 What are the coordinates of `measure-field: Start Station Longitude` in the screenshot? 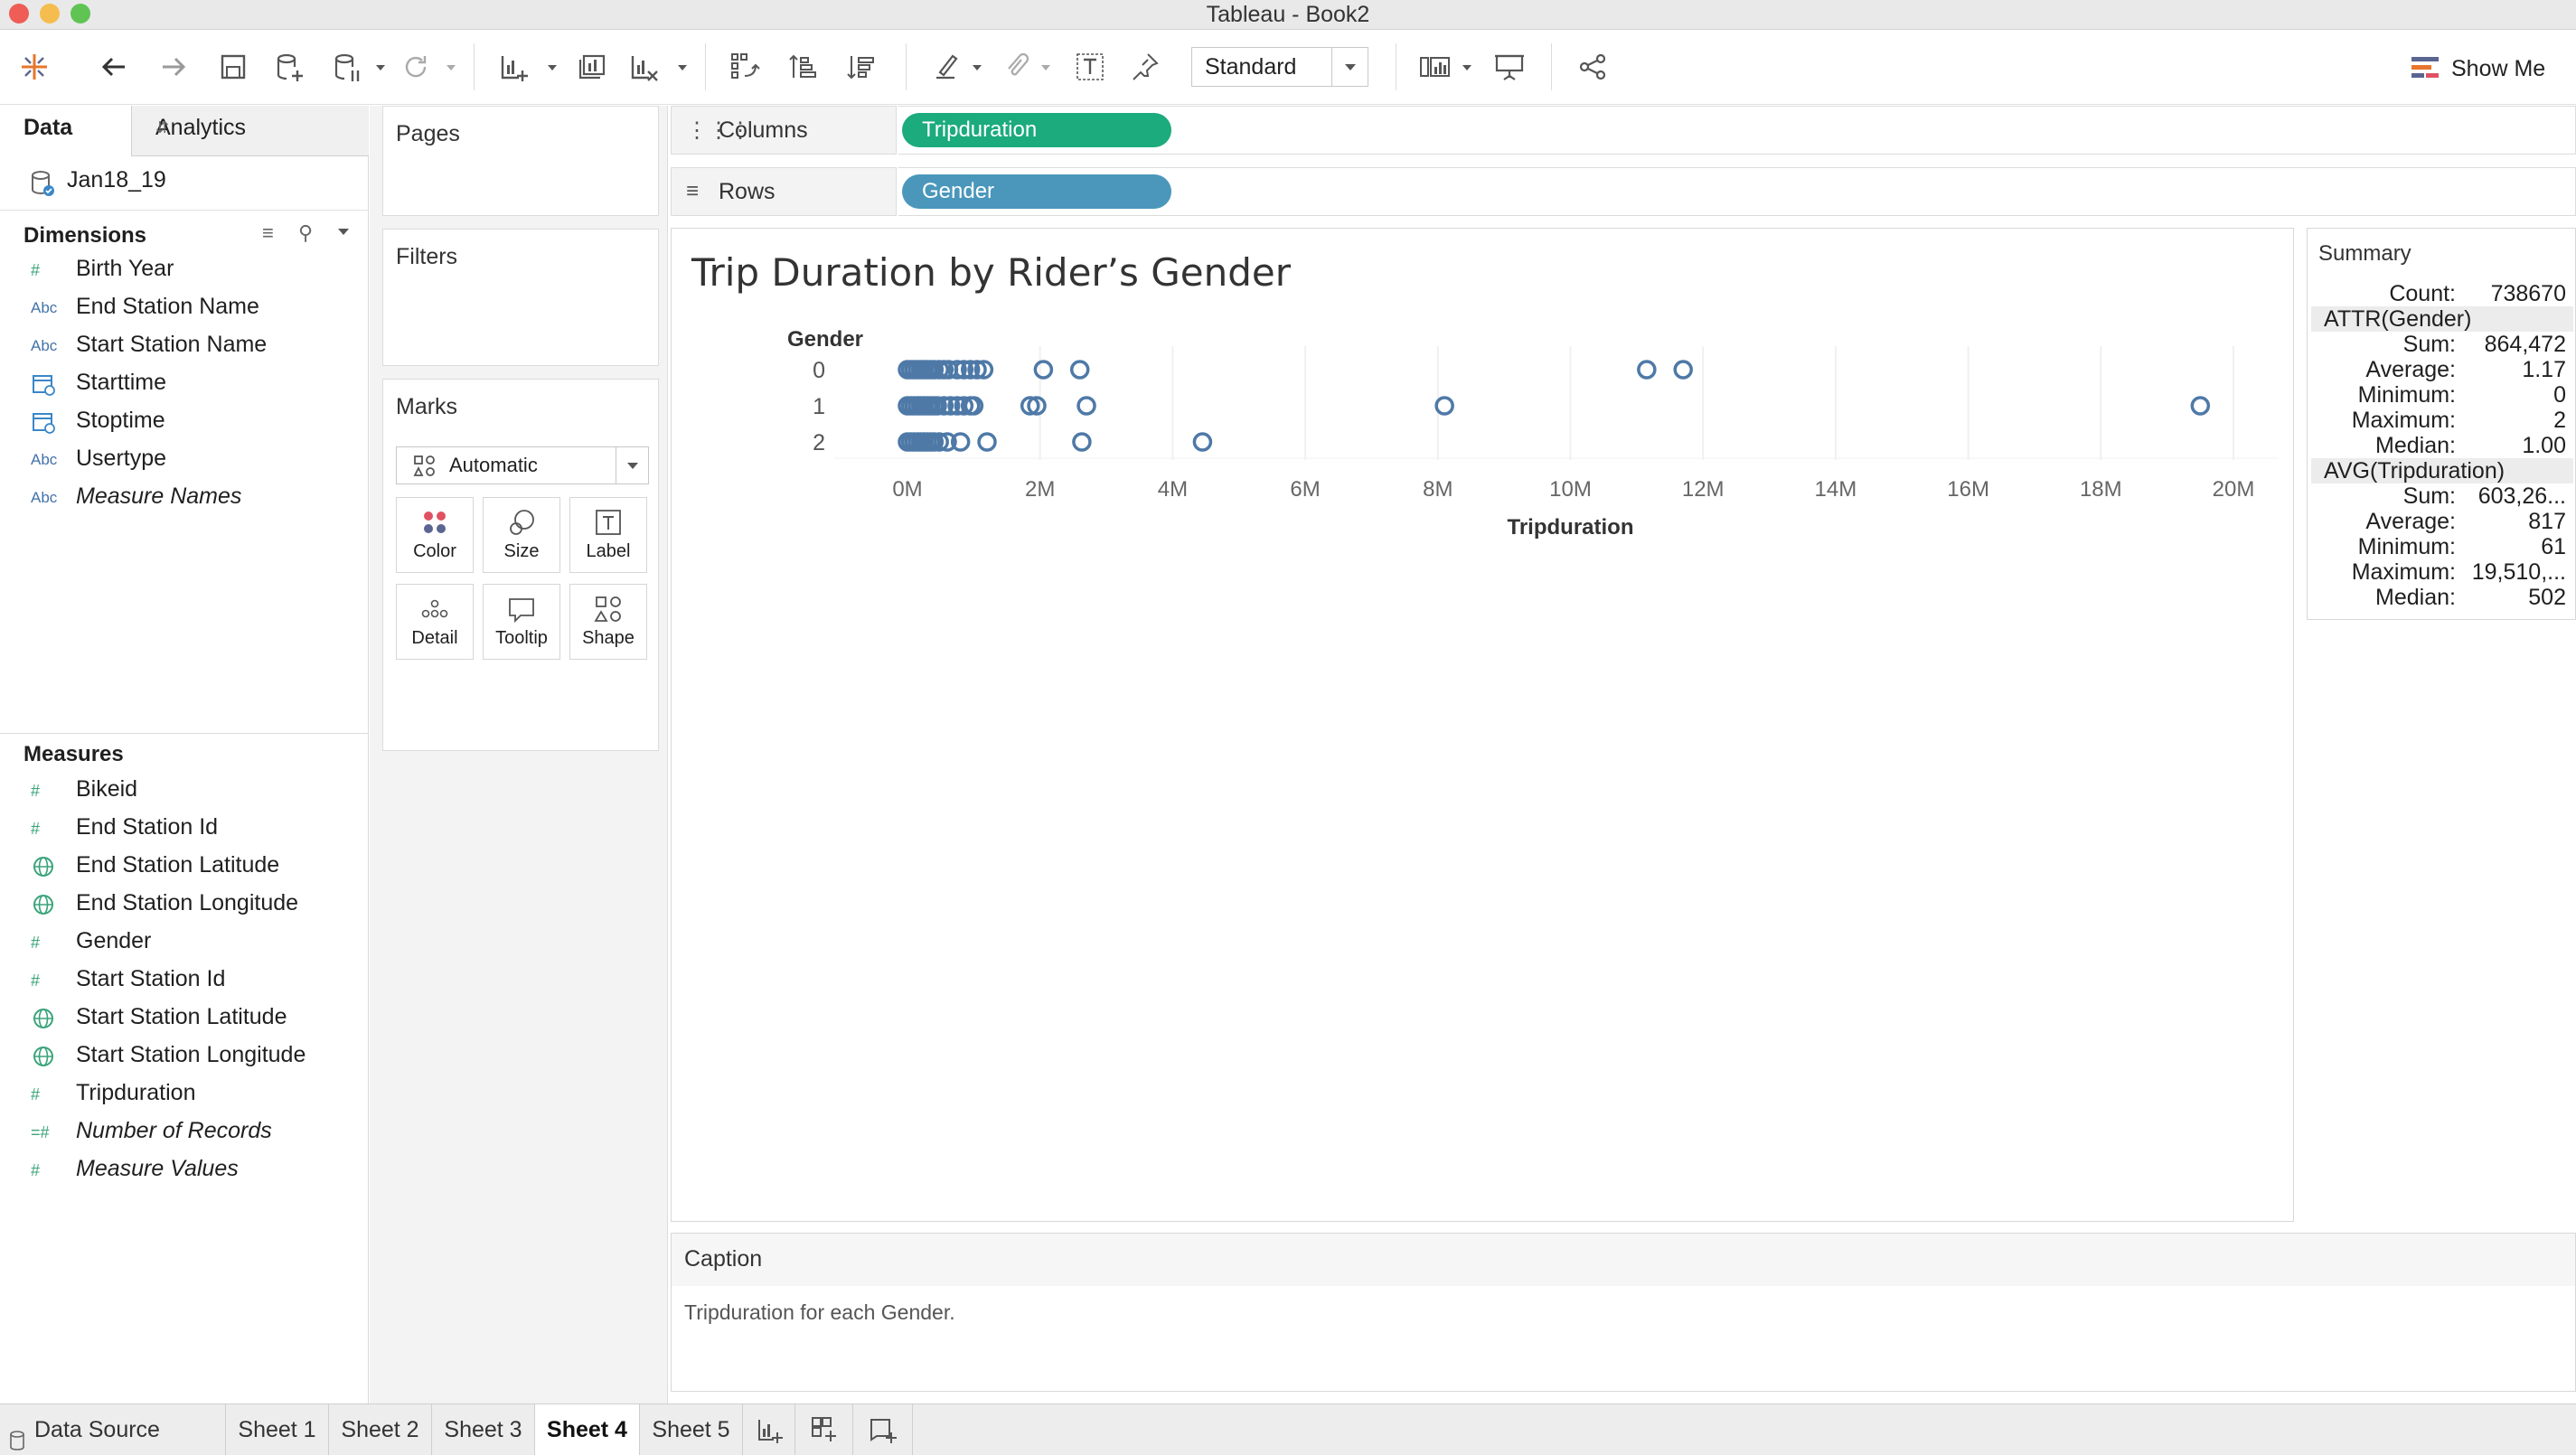 It's located at (185, 1056).